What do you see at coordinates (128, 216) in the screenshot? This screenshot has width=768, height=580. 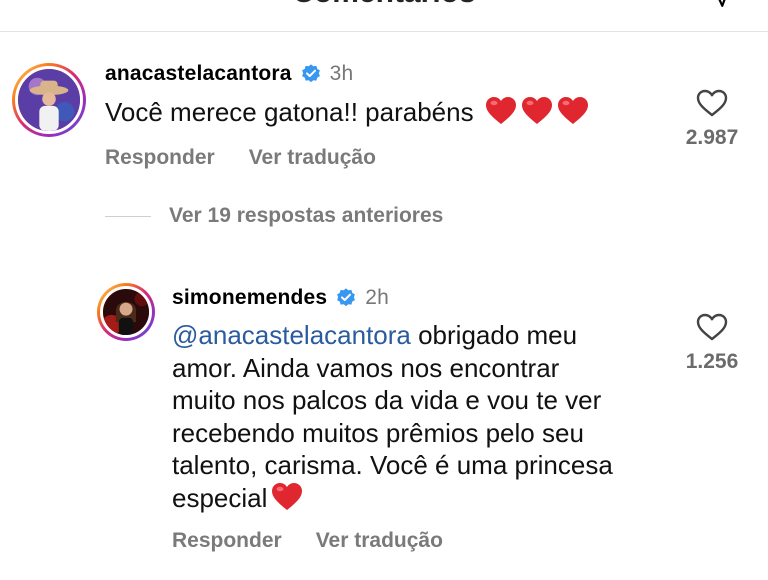 I see `replies-divider` at bounding box center [128, 216].